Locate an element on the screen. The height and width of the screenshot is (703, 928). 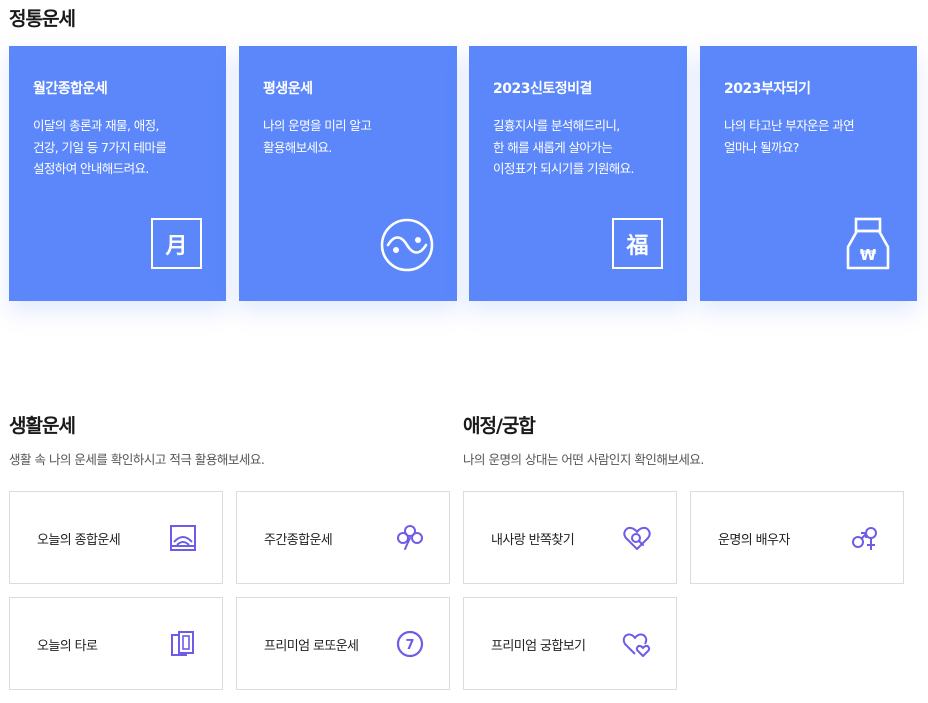
double-heart-icon is located at coordinates (636, 645).